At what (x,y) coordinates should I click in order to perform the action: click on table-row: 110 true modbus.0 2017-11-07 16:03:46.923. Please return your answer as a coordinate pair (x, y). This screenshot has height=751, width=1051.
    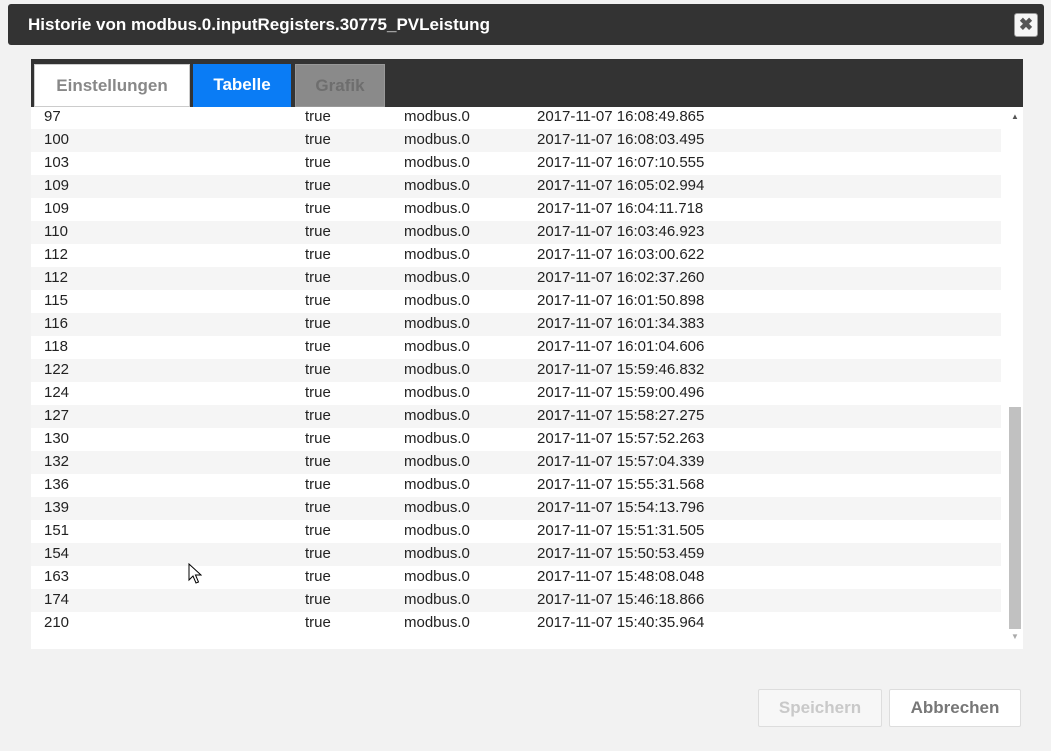
    Looking at the image, I should click on (516, 232).